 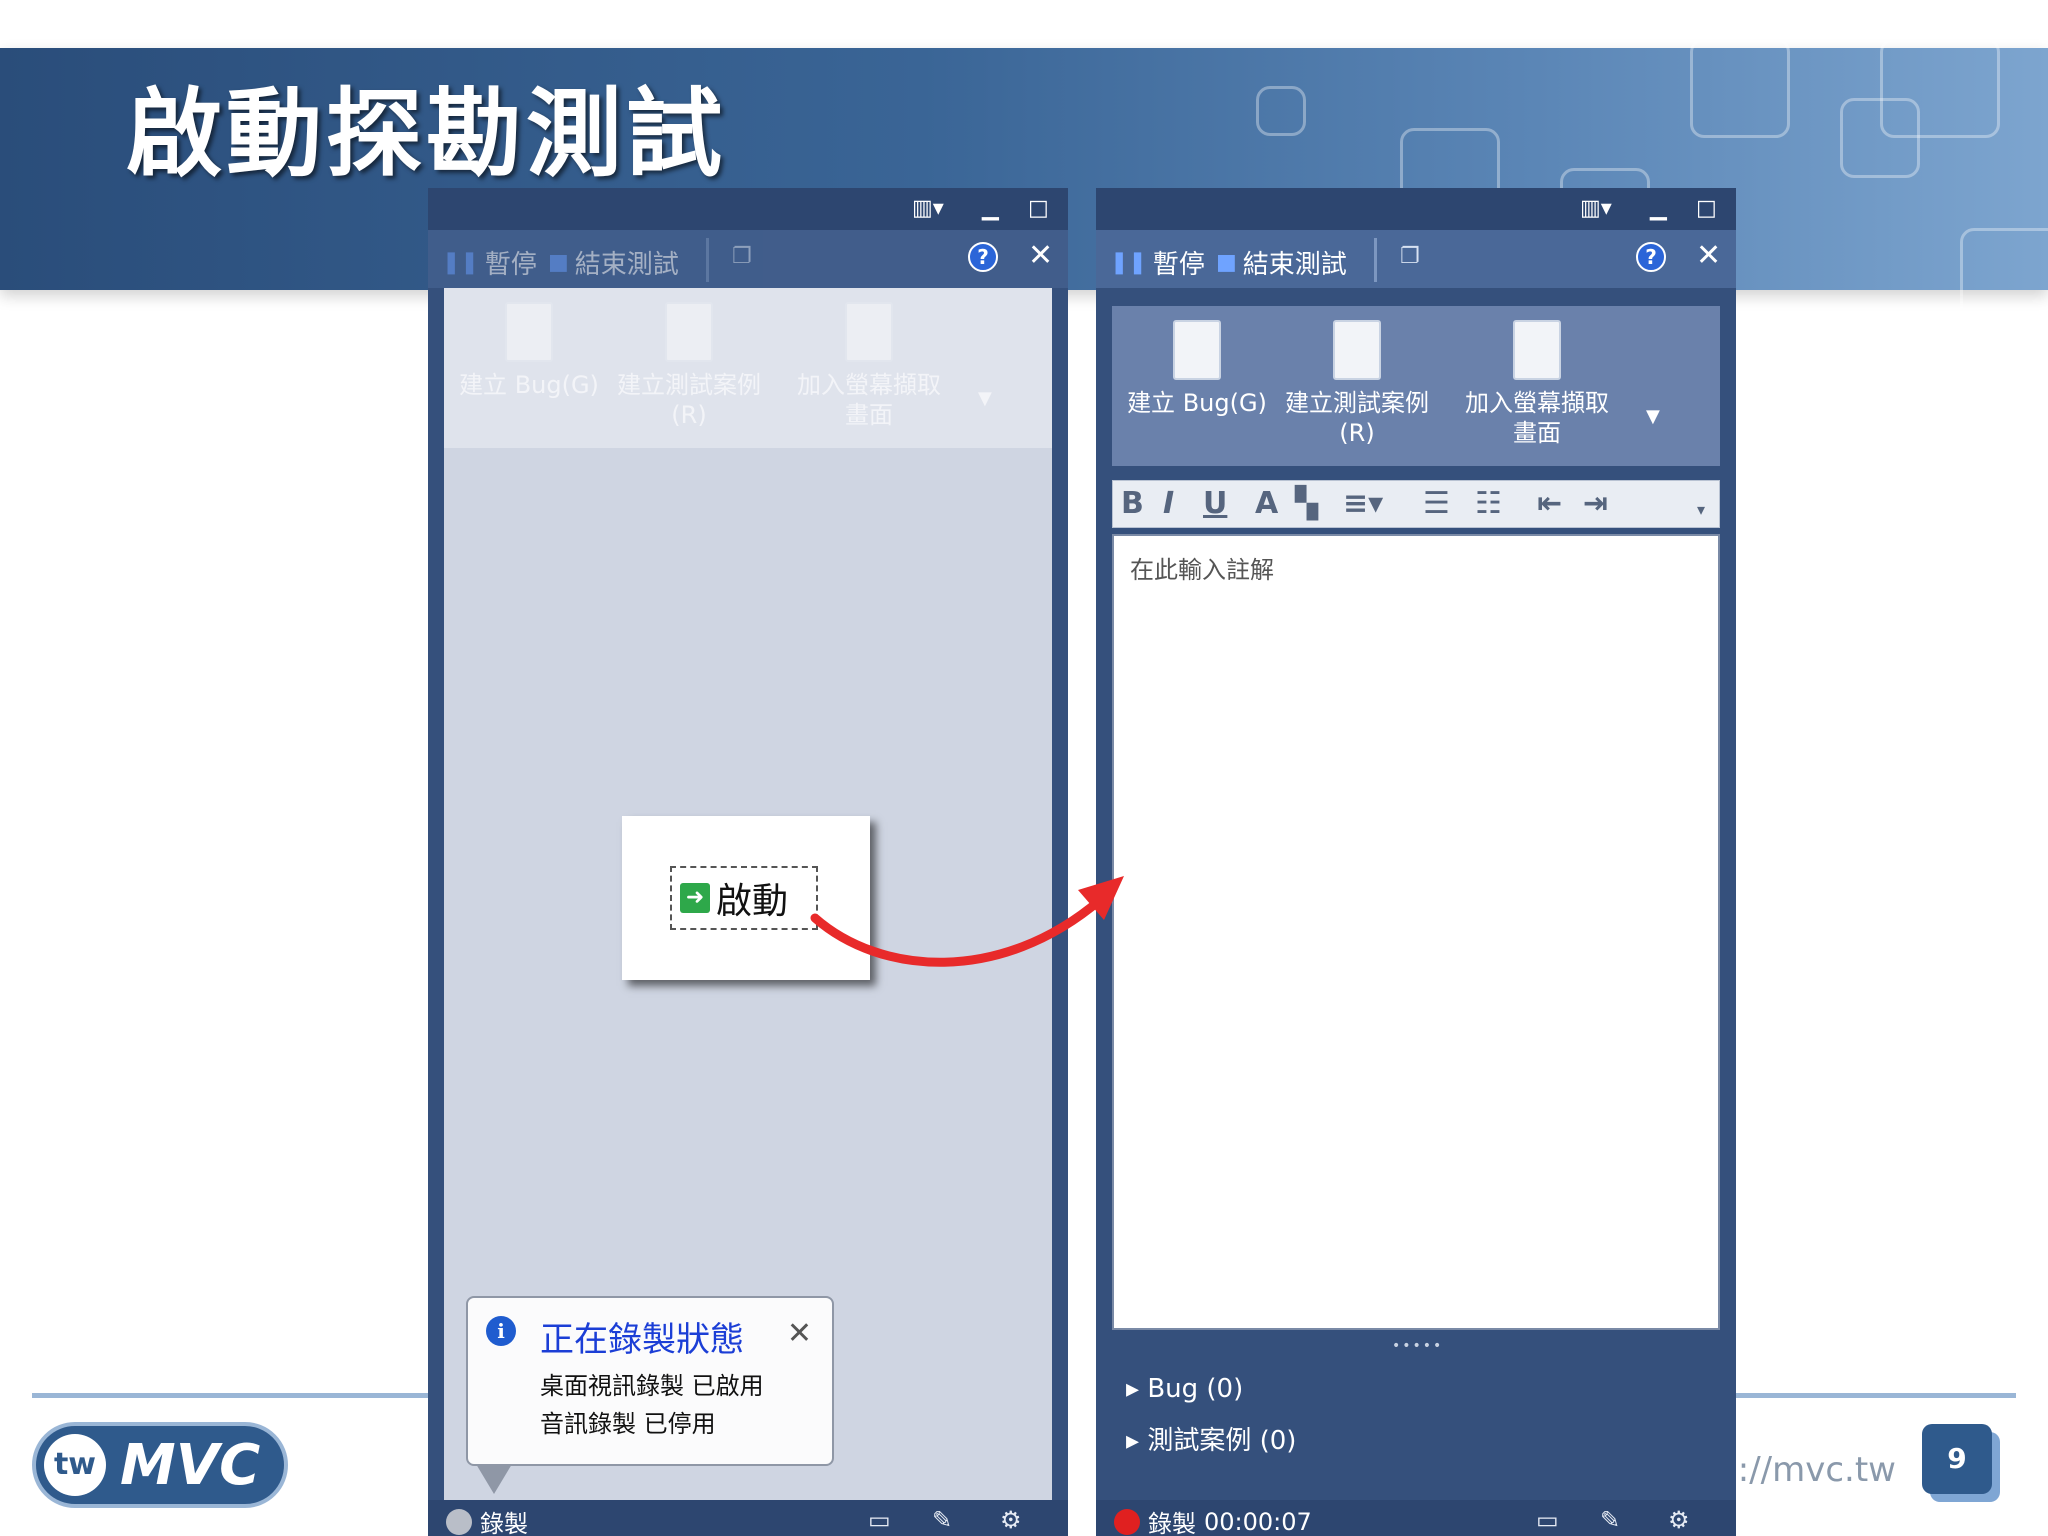 I want to click on indent-icon: ⇥, so click(x=1595, y=504).